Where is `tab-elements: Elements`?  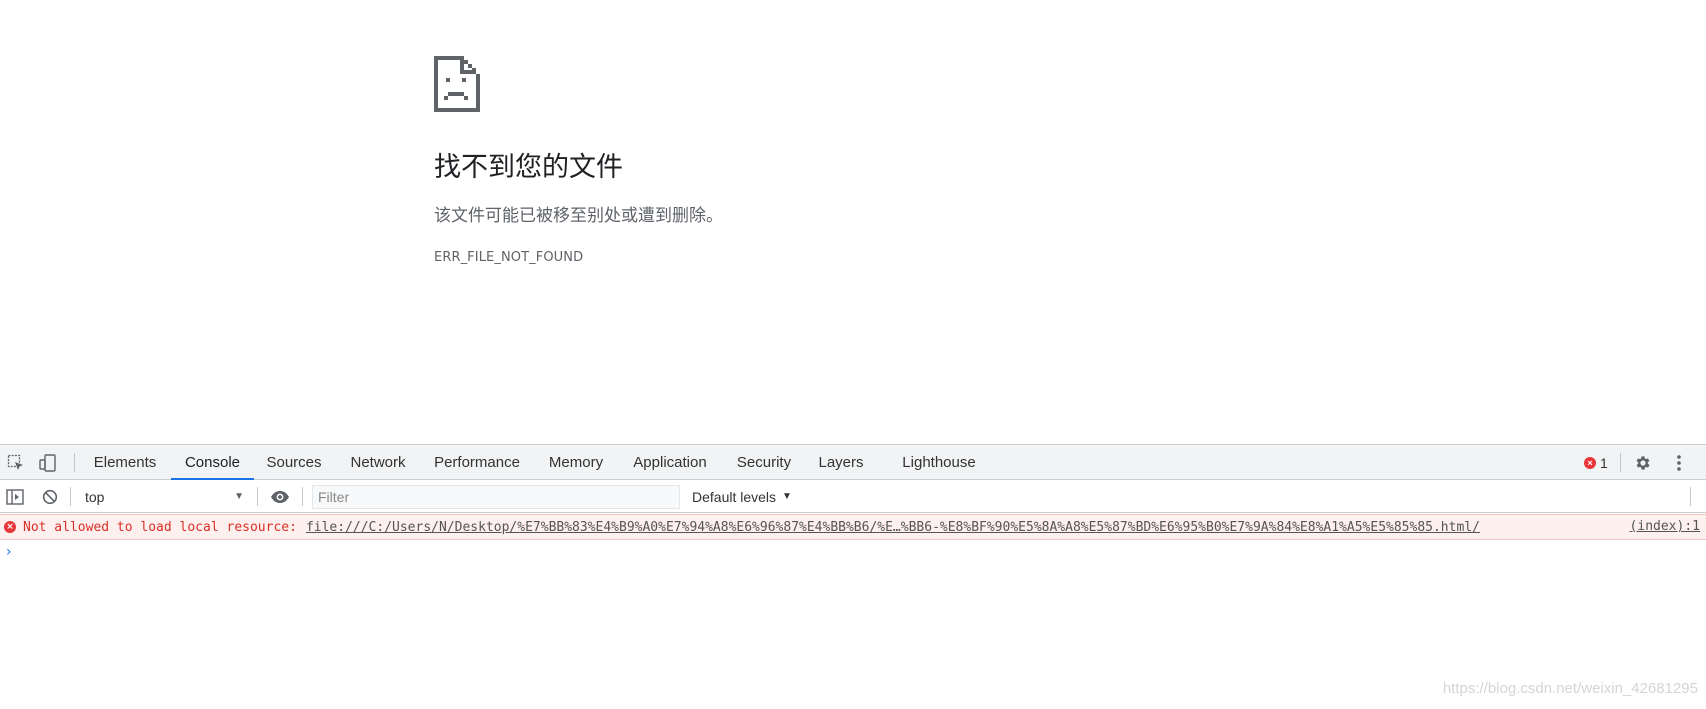 tab-elements: Elements is located at coordinates (125, 462).